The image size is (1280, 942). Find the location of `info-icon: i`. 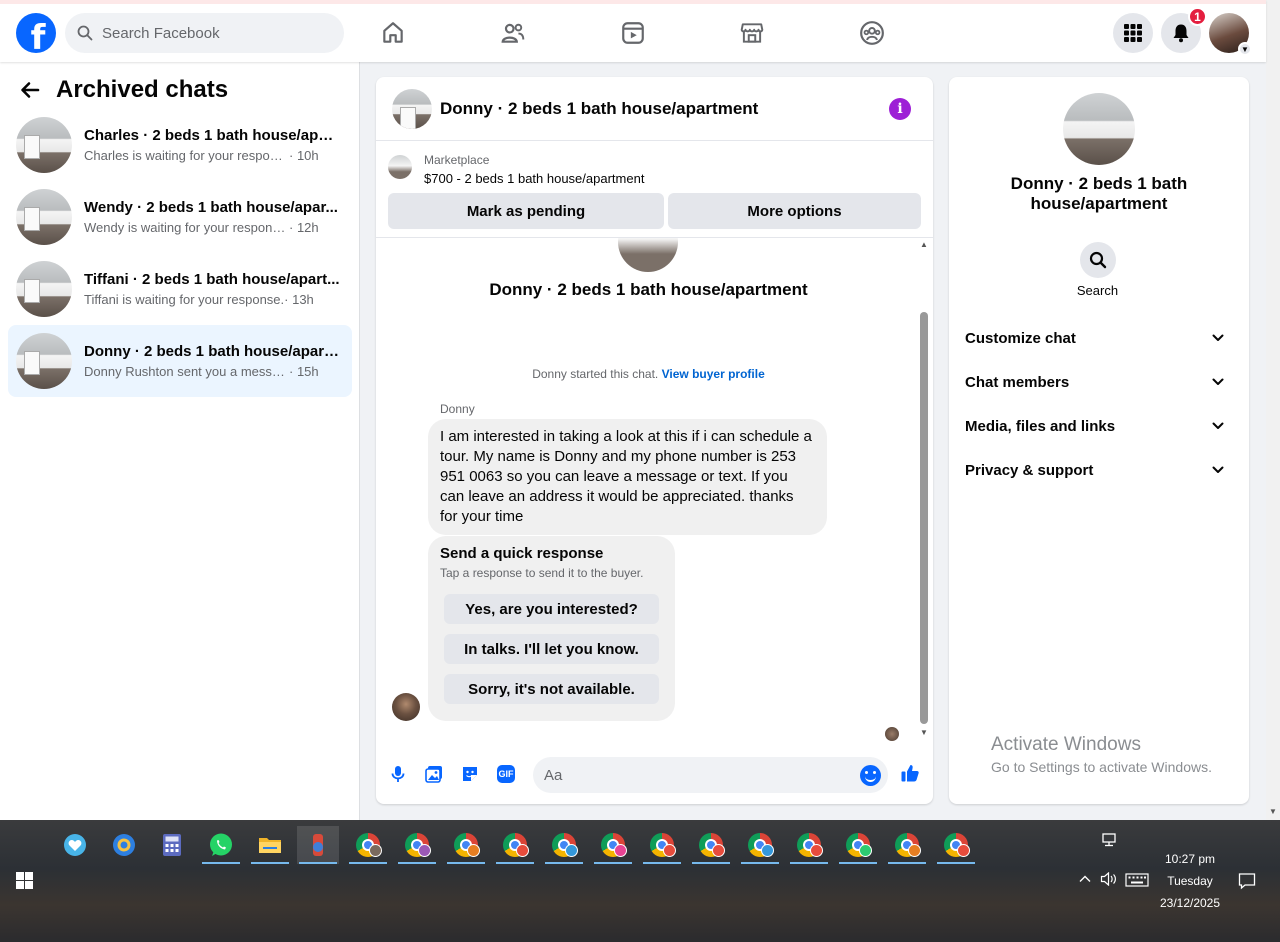

info-icon: i is located at coordinates (900, 109).